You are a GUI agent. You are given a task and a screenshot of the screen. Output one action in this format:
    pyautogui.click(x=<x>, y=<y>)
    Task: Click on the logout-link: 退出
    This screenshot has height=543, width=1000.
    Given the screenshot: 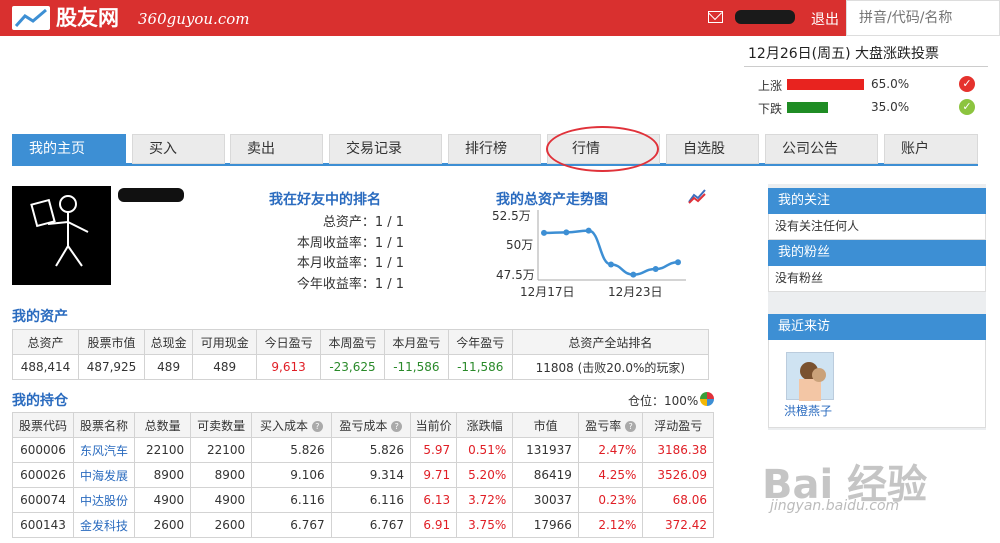 What is the action you would take?
    pyautogui.click(x=825, y=19)
    